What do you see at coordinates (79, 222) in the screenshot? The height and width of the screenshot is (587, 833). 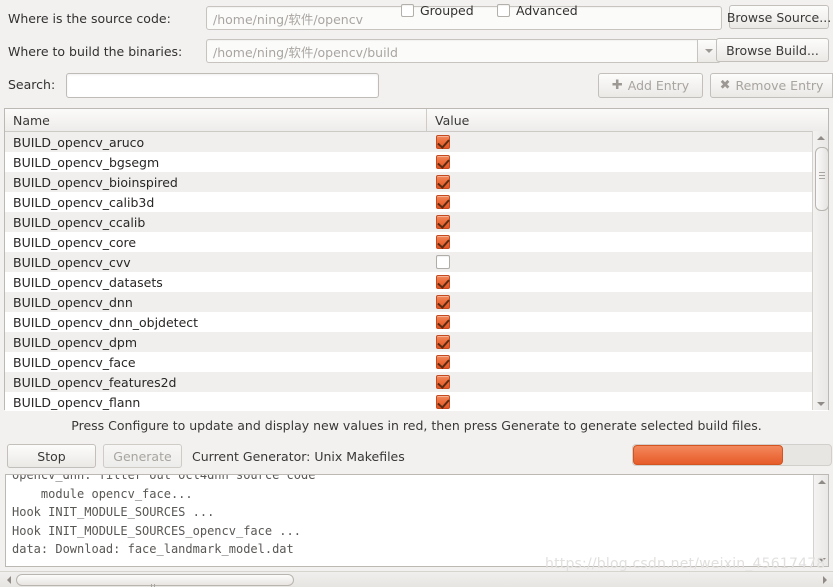 I see `cache-entry-name: BUILD_opencv_ccalib` at bounding box center [79, 222].